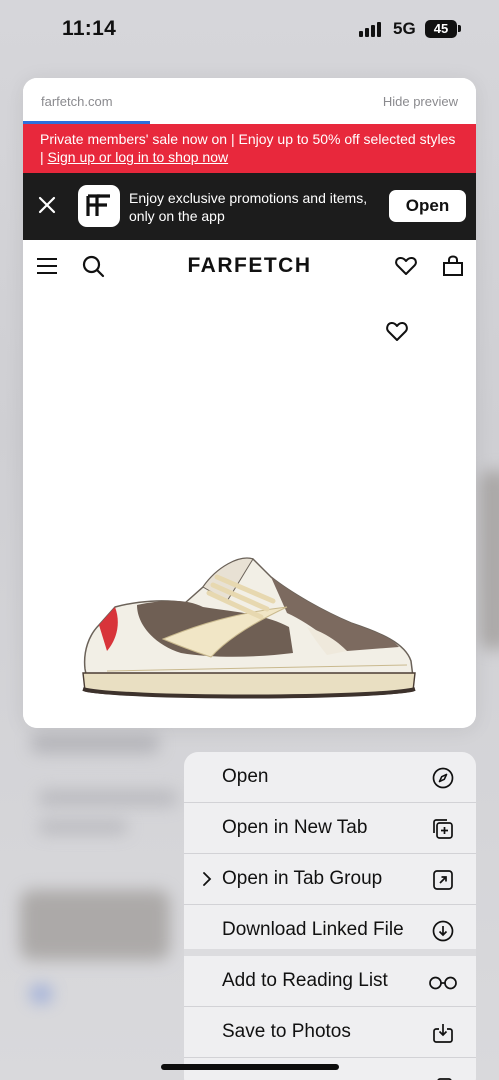 The height and width of the screenshot is (1080, 499). I want to click on shopping-bag-icon, so click(453, 266).